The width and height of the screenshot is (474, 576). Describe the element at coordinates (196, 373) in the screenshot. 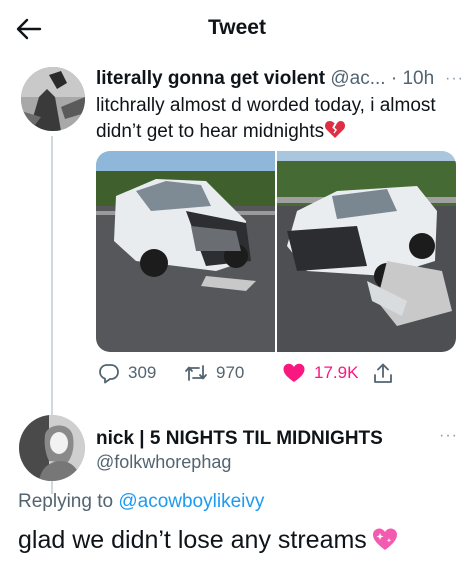

I see `retweet-icon` at that location.